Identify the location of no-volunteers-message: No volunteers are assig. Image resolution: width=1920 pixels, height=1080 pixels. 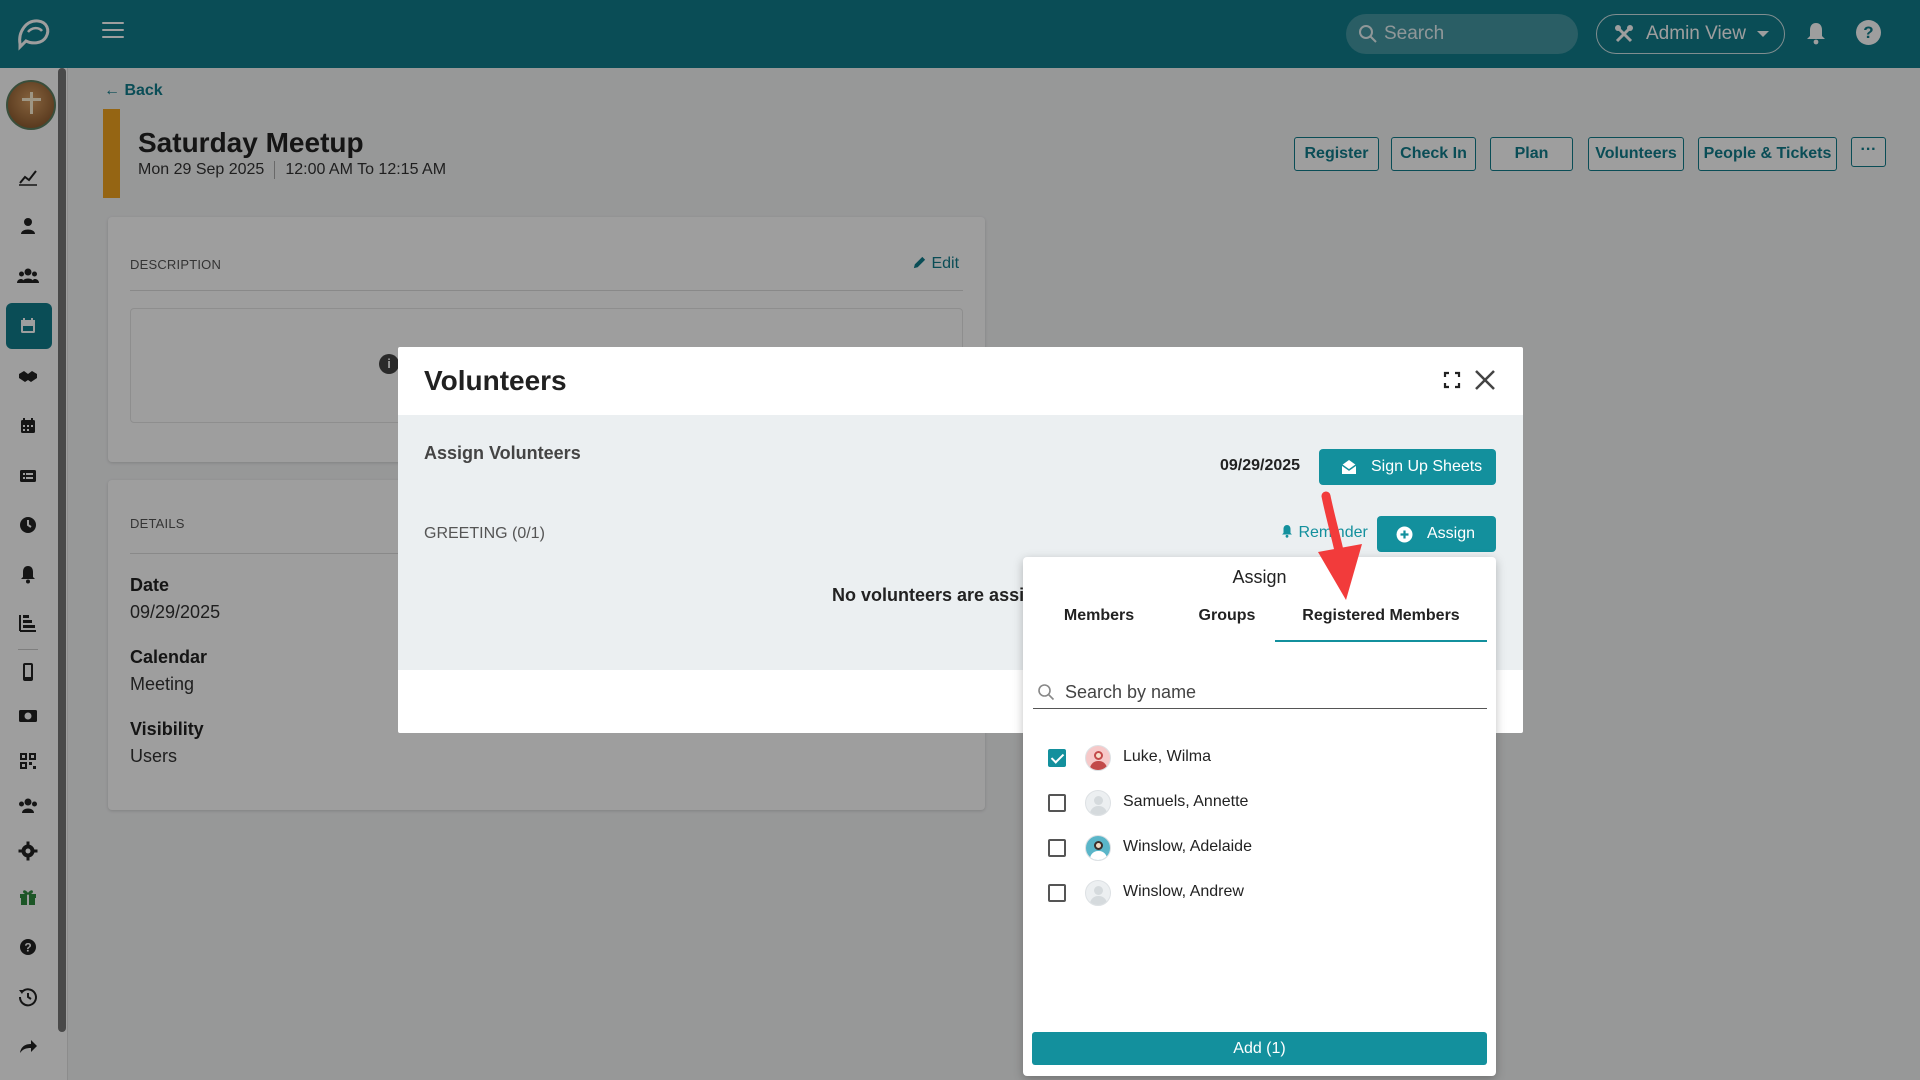
(934, 595).